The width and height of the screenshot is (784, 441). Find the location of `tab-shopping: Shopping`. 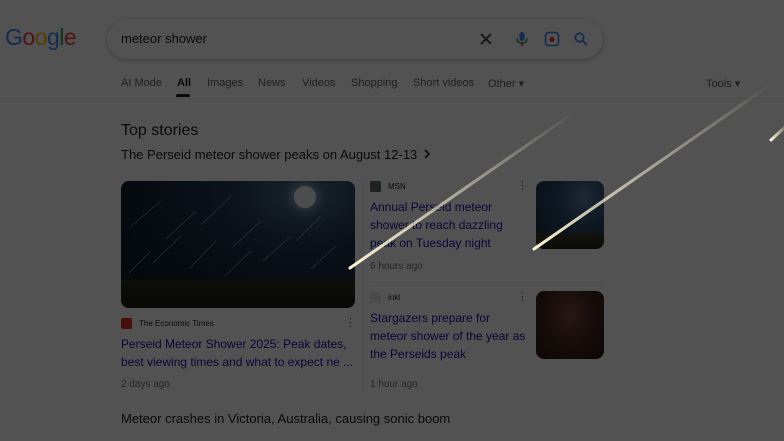

tab-shopping: Shopping is located at coordinates (374, 83).